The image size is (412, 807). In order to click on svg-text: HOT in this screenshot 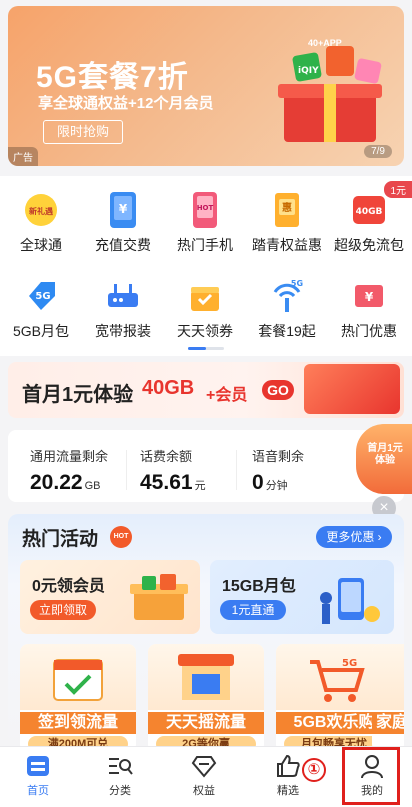, I will do `click(205, 208)`.